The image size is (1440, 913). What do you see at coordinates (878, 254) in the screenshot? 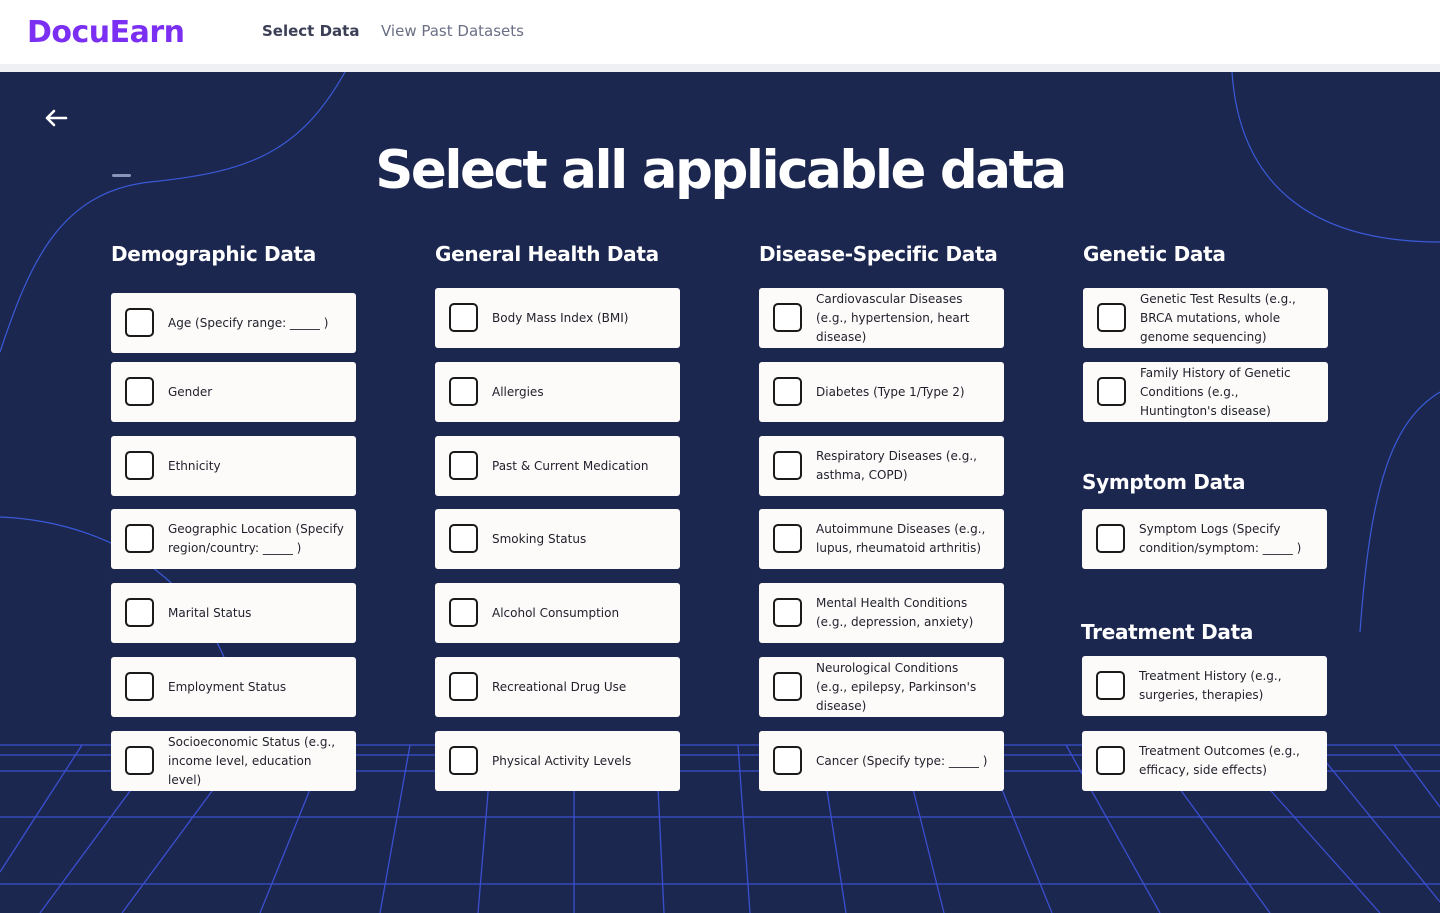
I see `heading-disease-specific-data: Disease-Specific Data` at bounding box center [878, 254].